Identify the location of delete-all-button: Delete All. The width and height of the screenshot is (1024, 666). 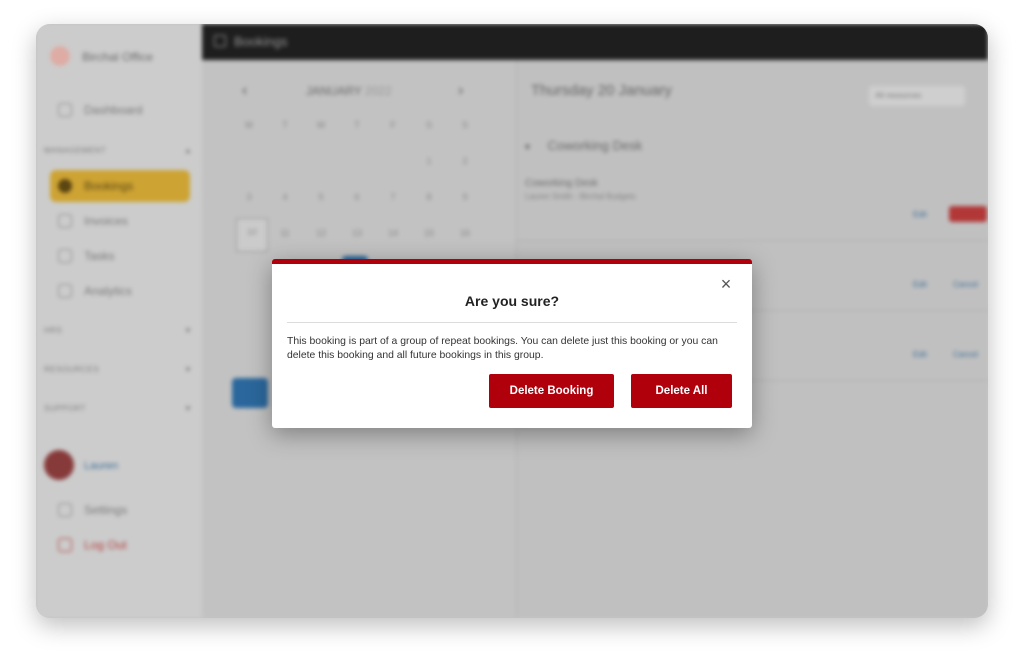
(681, 391).